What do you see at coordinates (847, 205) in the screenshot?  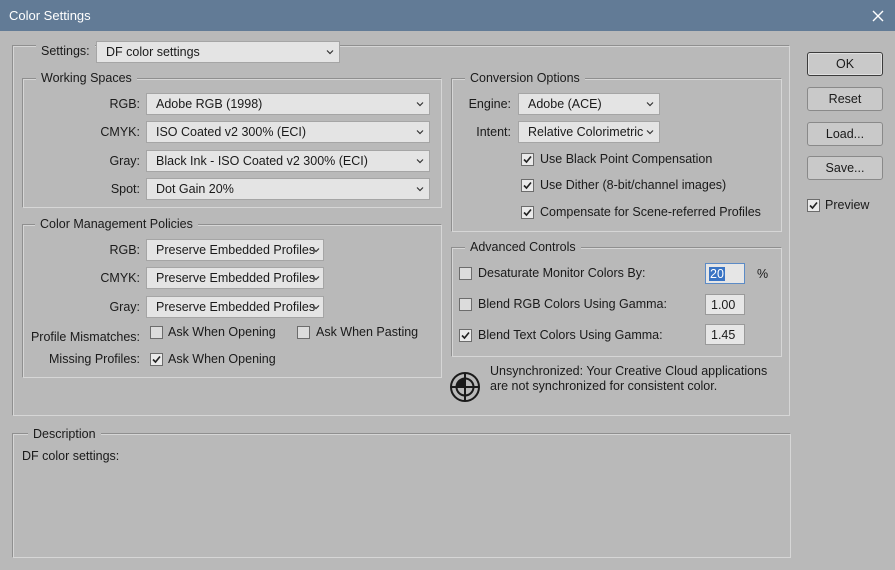 I see `preview-label: Preview` at bounding box center [847, 205].